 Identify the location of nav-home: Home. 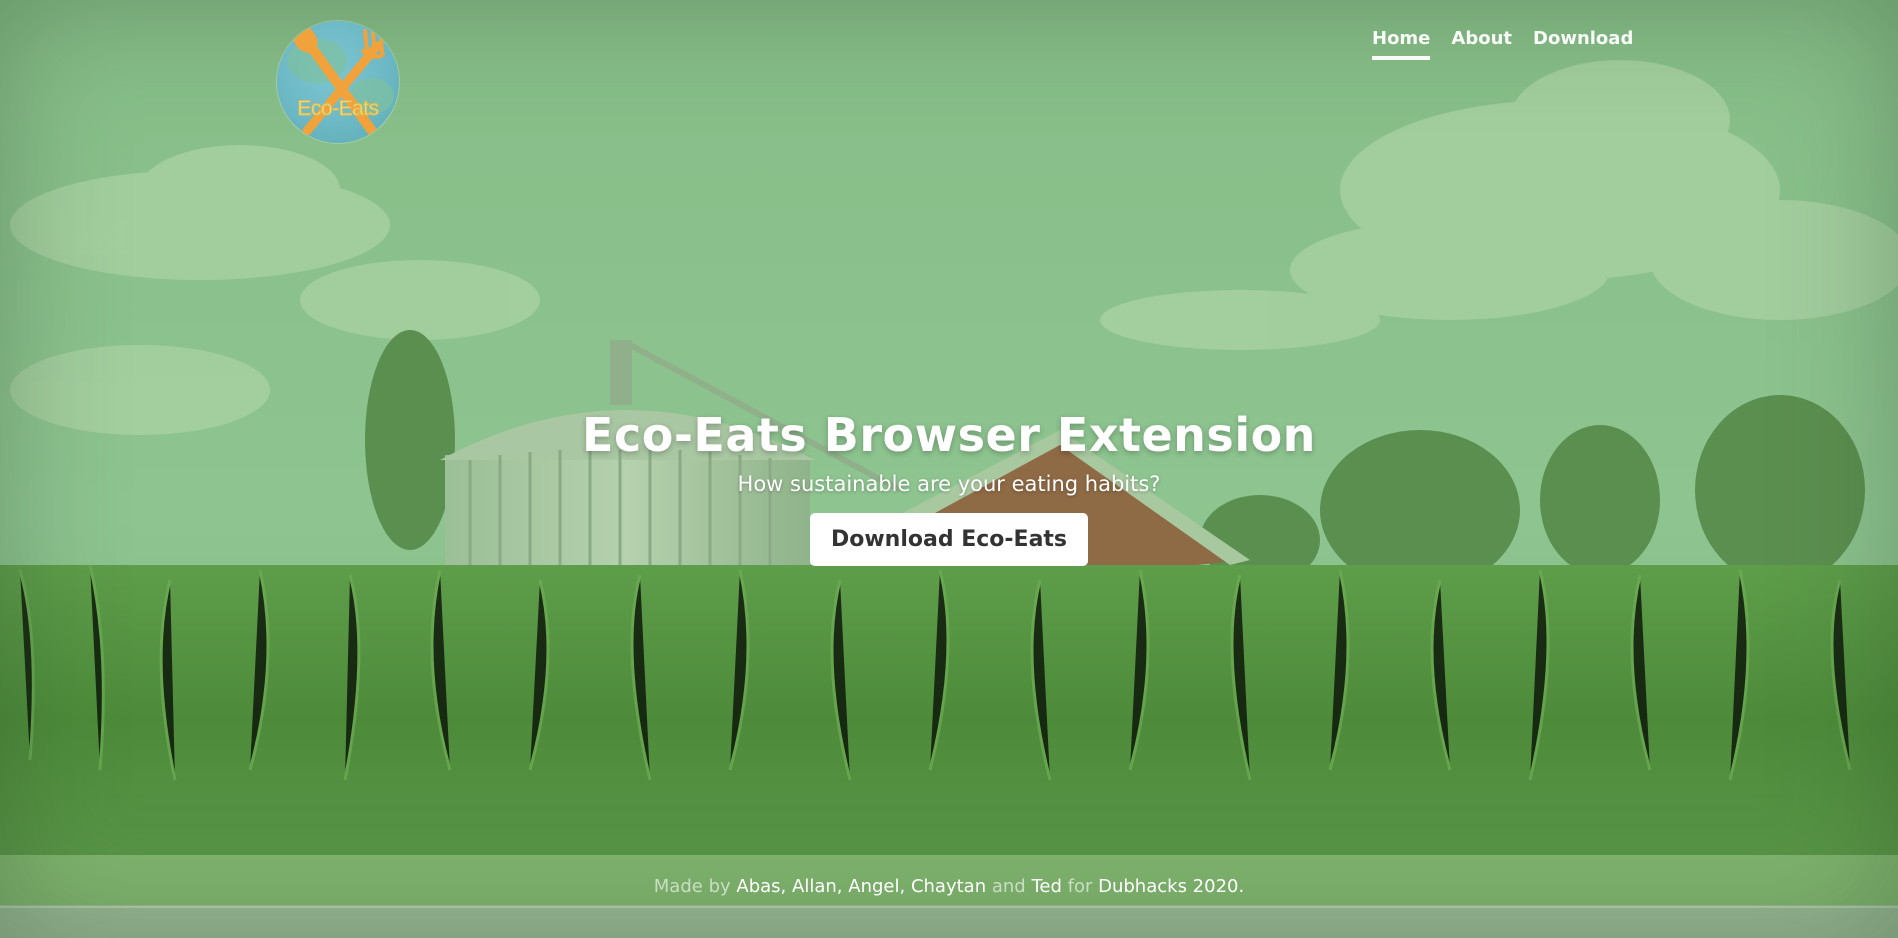
(1401, 44).